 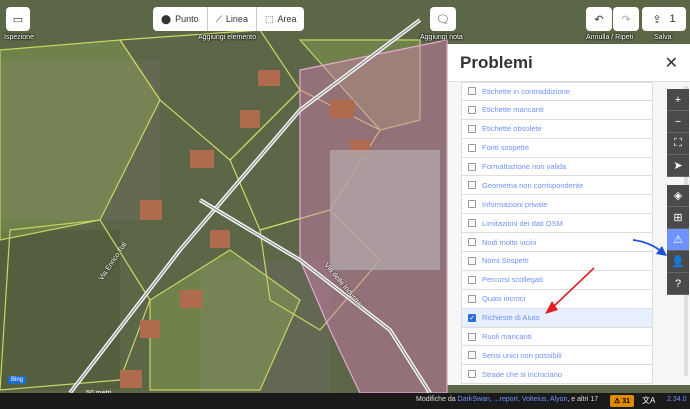 I want to click on preferences-button: 👤, so click(x=678, y=262).